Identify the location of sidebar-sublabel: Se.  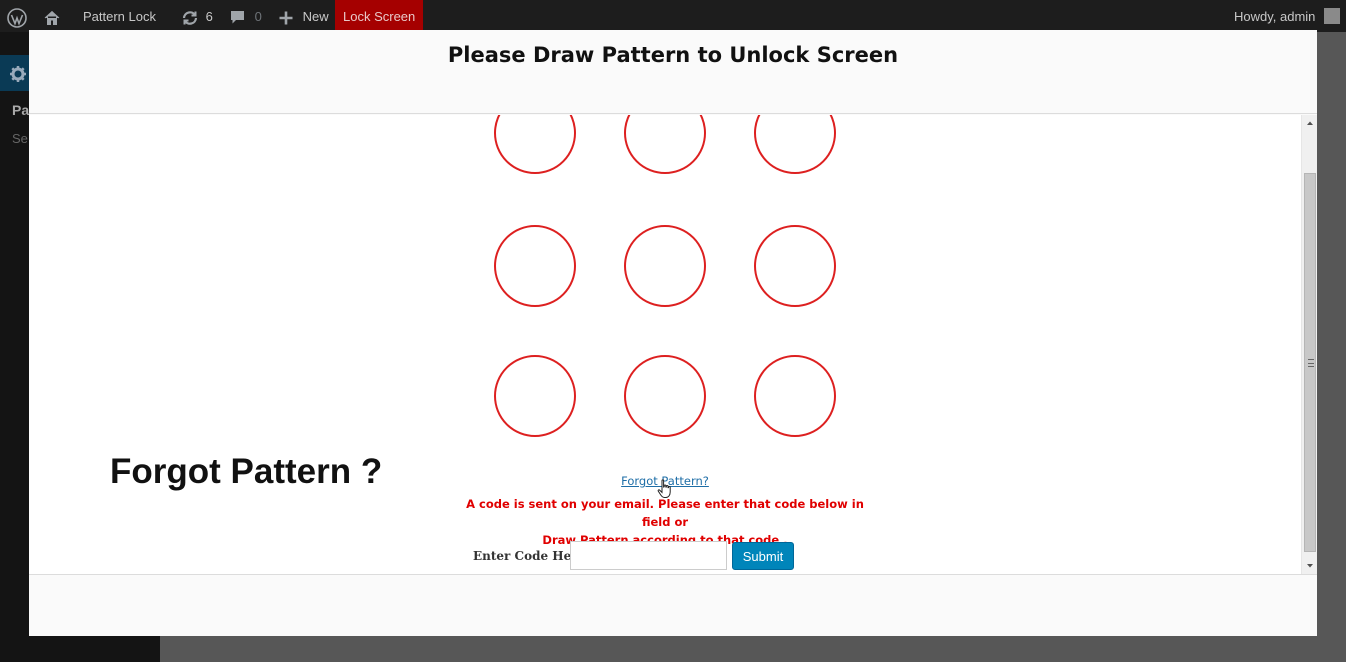
(20, 138).